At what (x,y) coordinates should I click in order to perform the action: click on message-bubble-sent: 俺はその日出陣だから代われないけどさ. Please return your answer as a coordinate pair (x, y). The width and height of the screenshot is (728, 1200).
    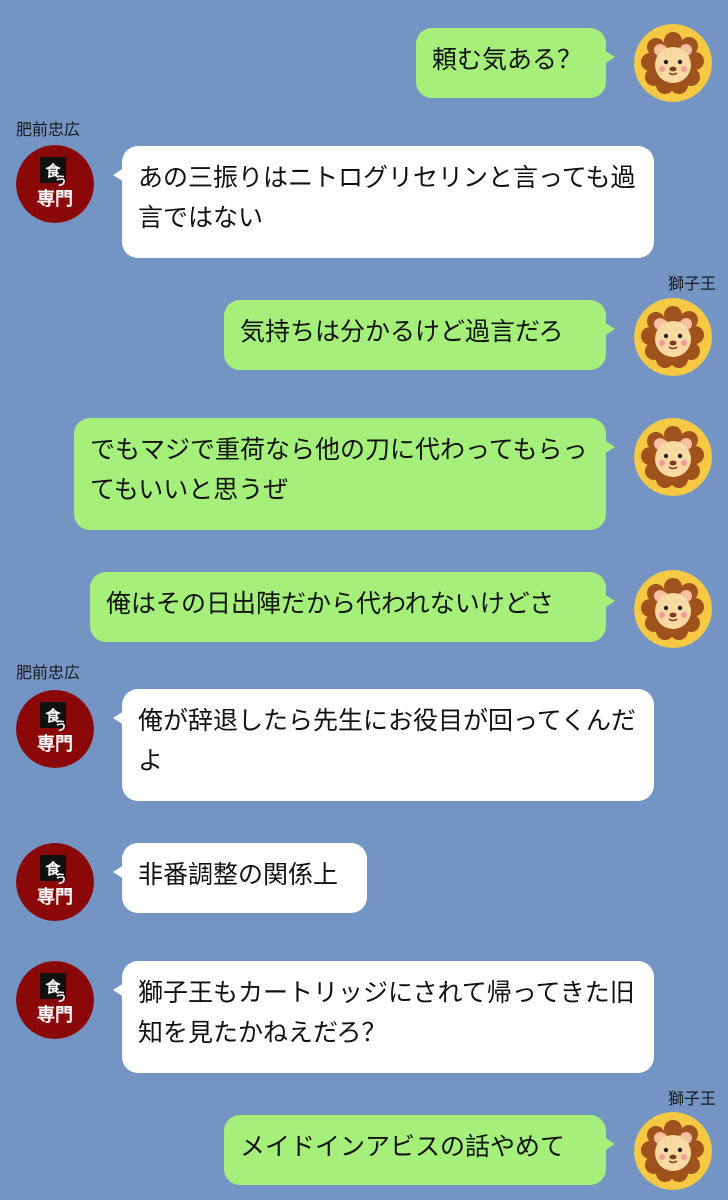
    Looking at the image, I should click on (352, 607).